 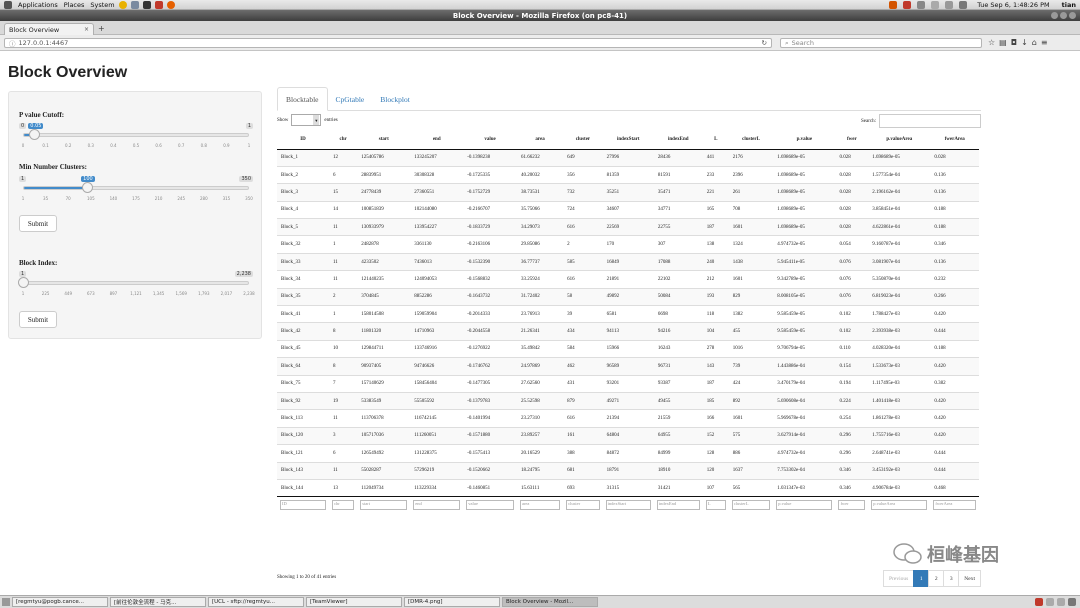 I want to click on tab-blocktable: Blocktable, so click(x=302, y=99).